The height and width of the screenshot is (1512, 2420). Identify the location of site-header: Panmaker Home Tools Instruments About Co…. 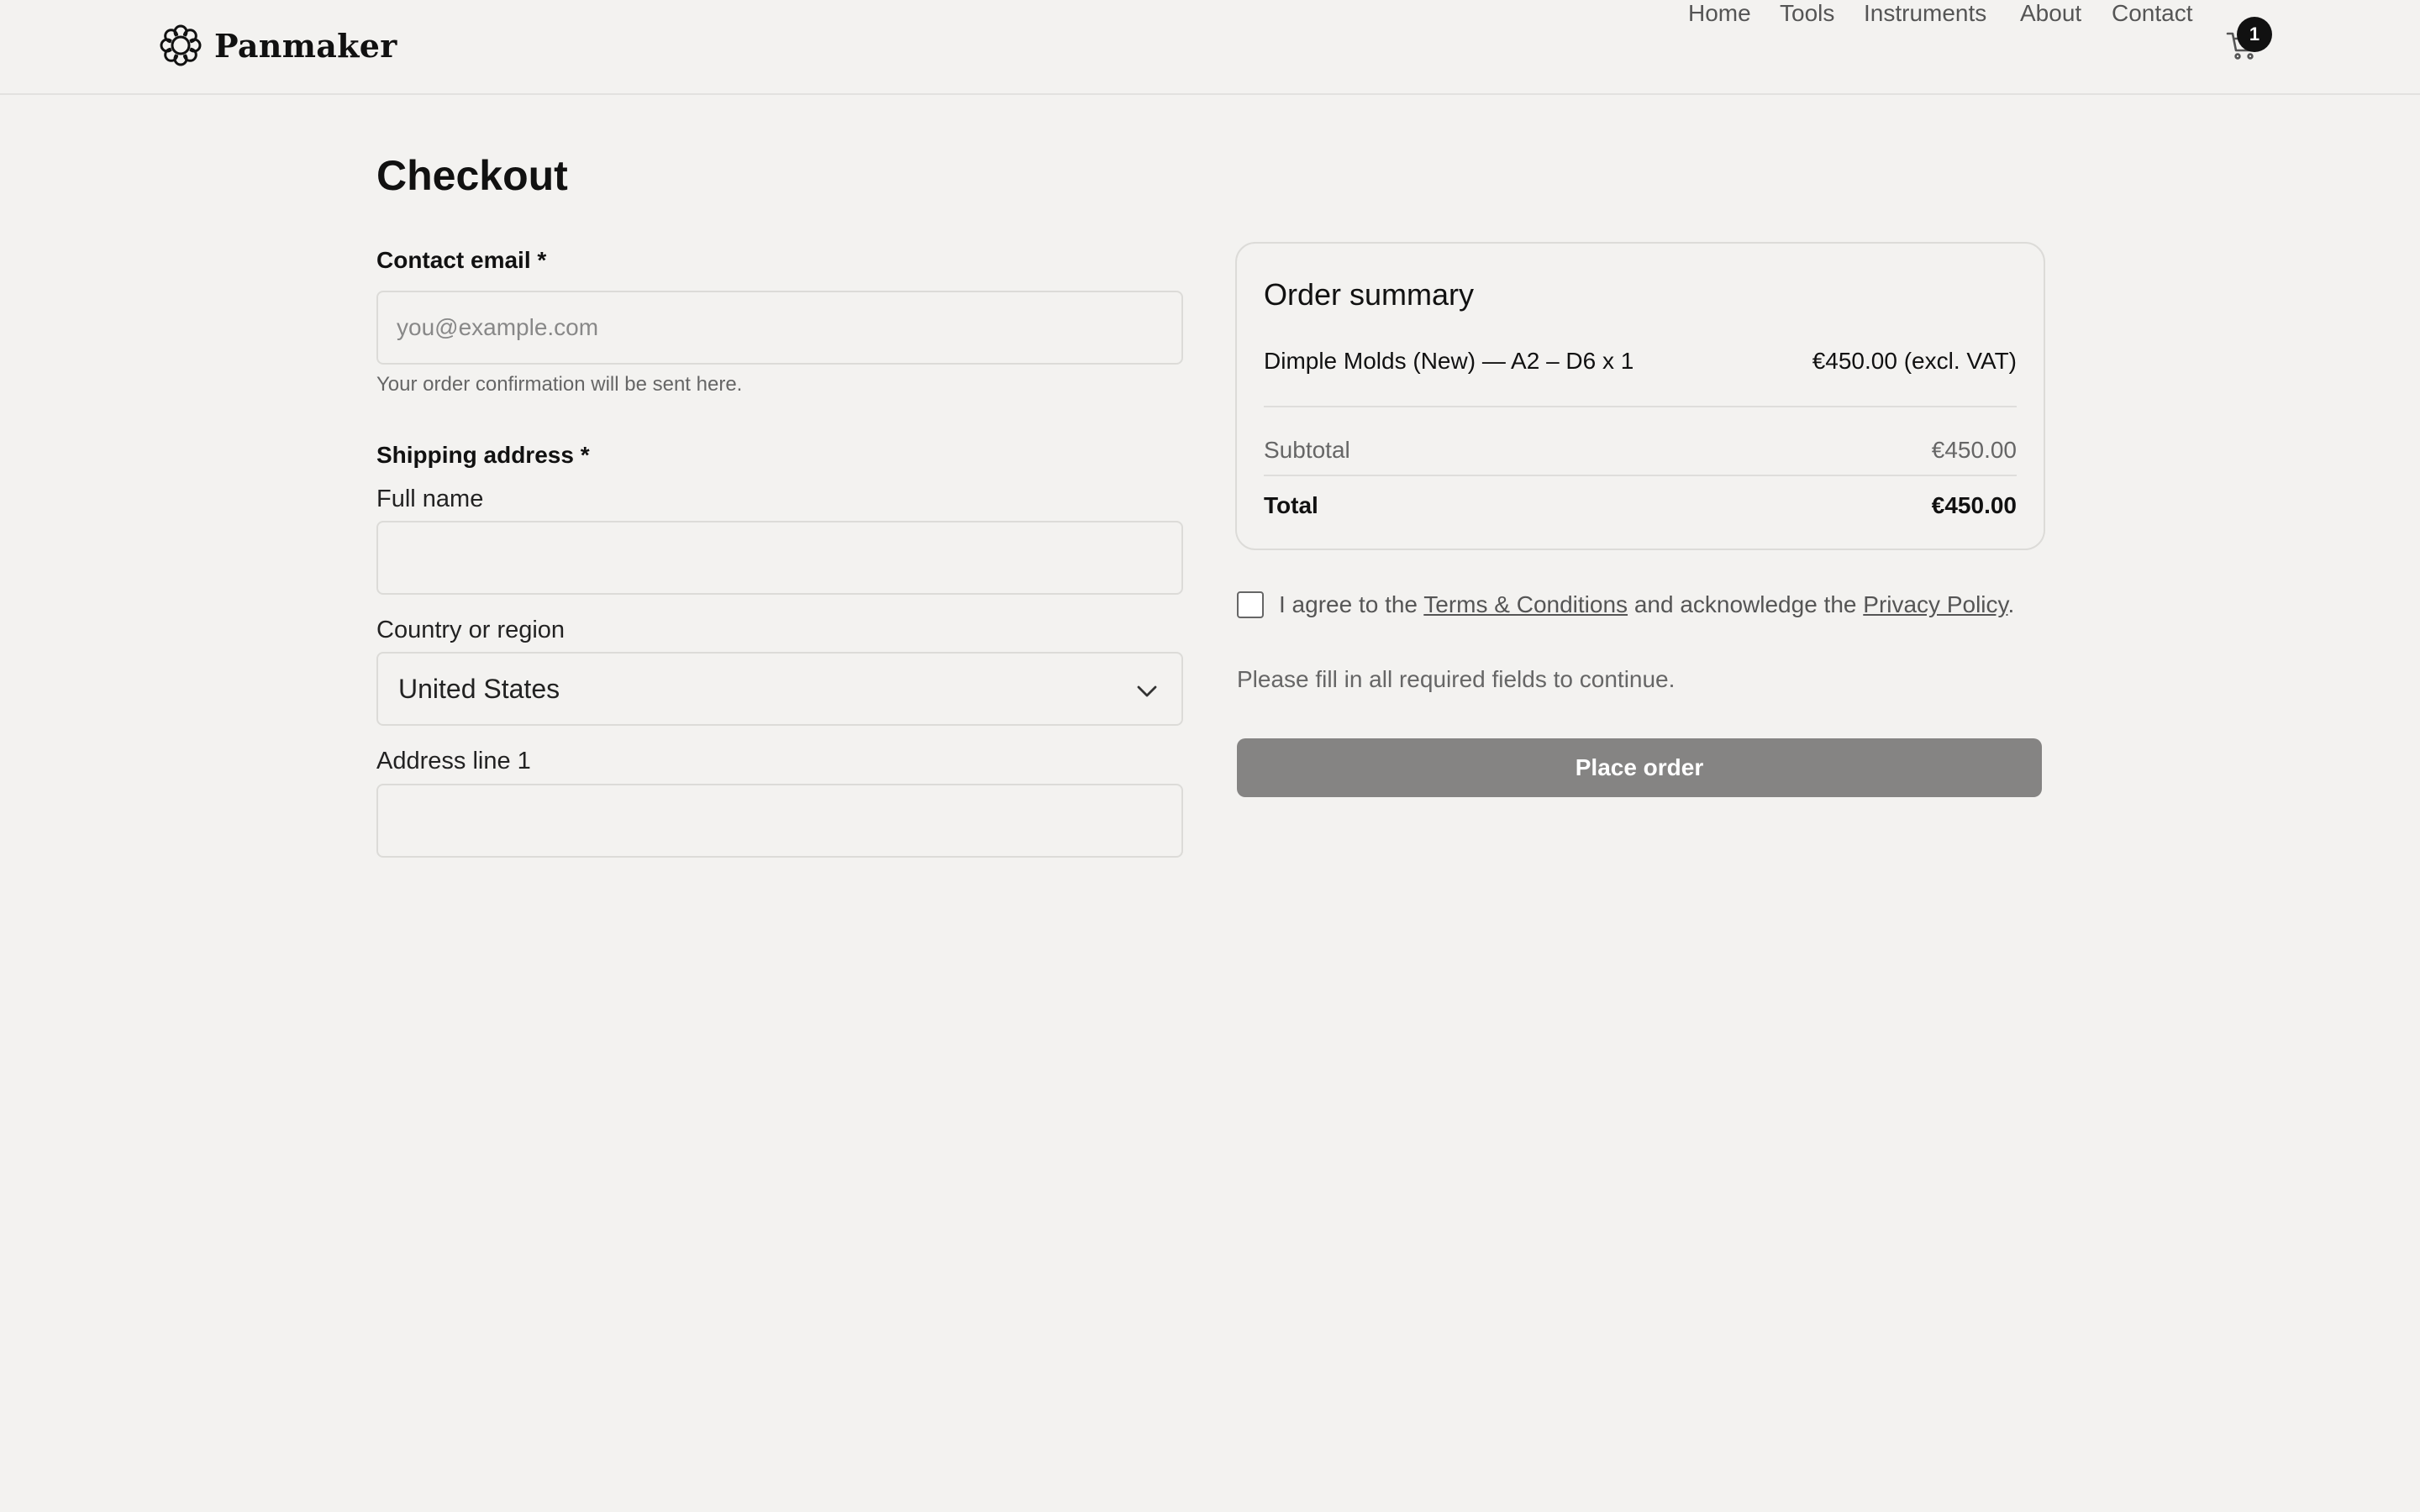
(1210, 47).